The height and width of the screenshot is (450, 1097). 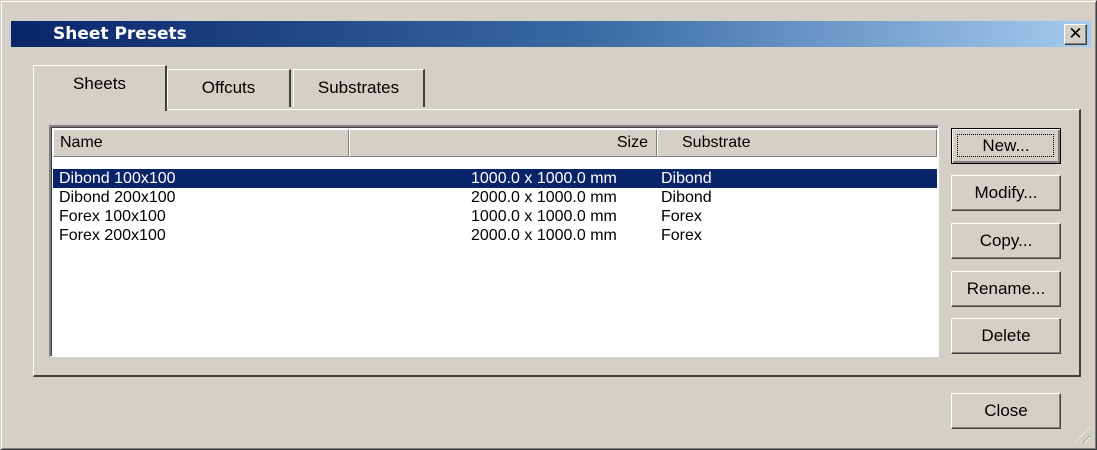 I want to click on tab-offcuts: Offcuts, so click(x=229, y=88).